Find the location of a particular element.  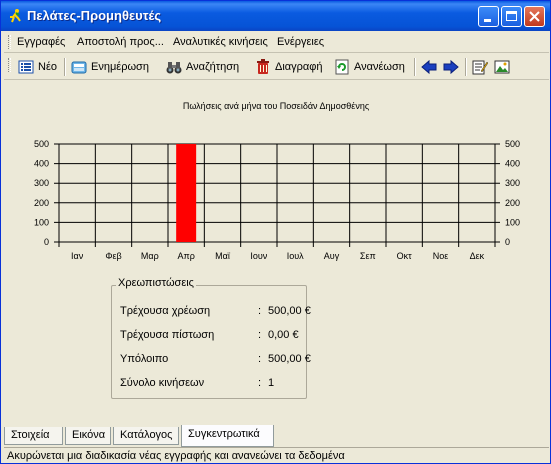

new-button: Νέο is located at coordinates (37, 67).